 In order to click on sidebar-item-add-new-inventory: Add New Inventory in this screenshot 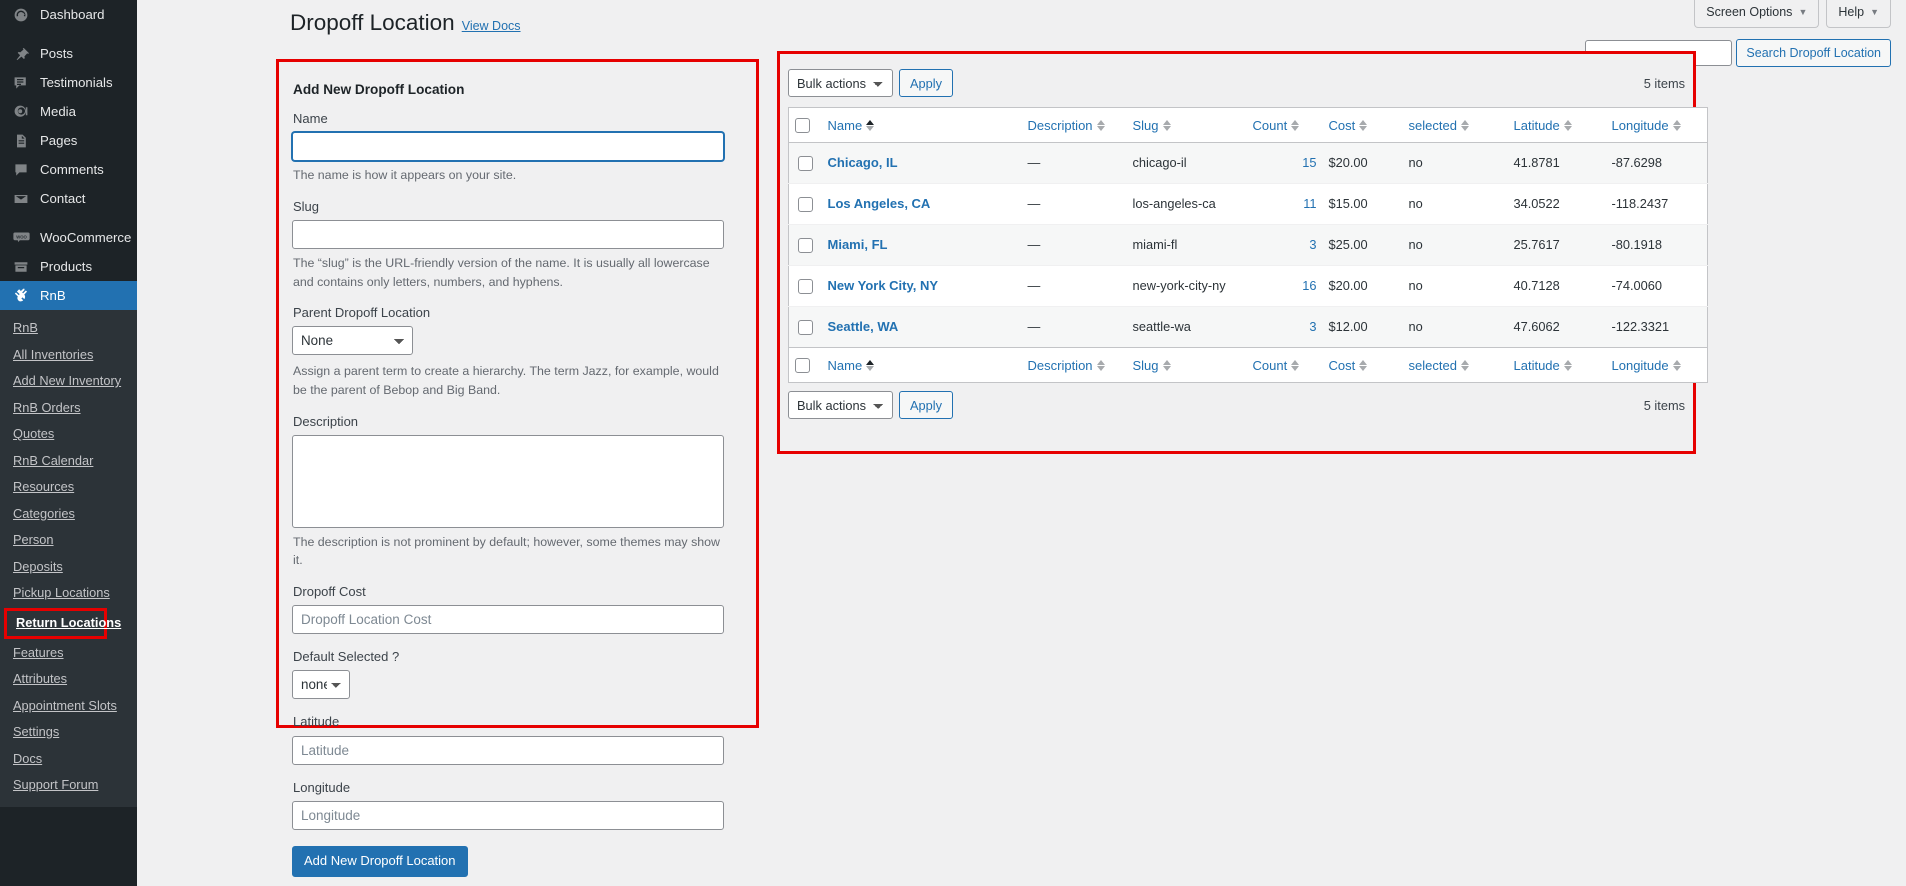, I will do `click(68, 381)`.